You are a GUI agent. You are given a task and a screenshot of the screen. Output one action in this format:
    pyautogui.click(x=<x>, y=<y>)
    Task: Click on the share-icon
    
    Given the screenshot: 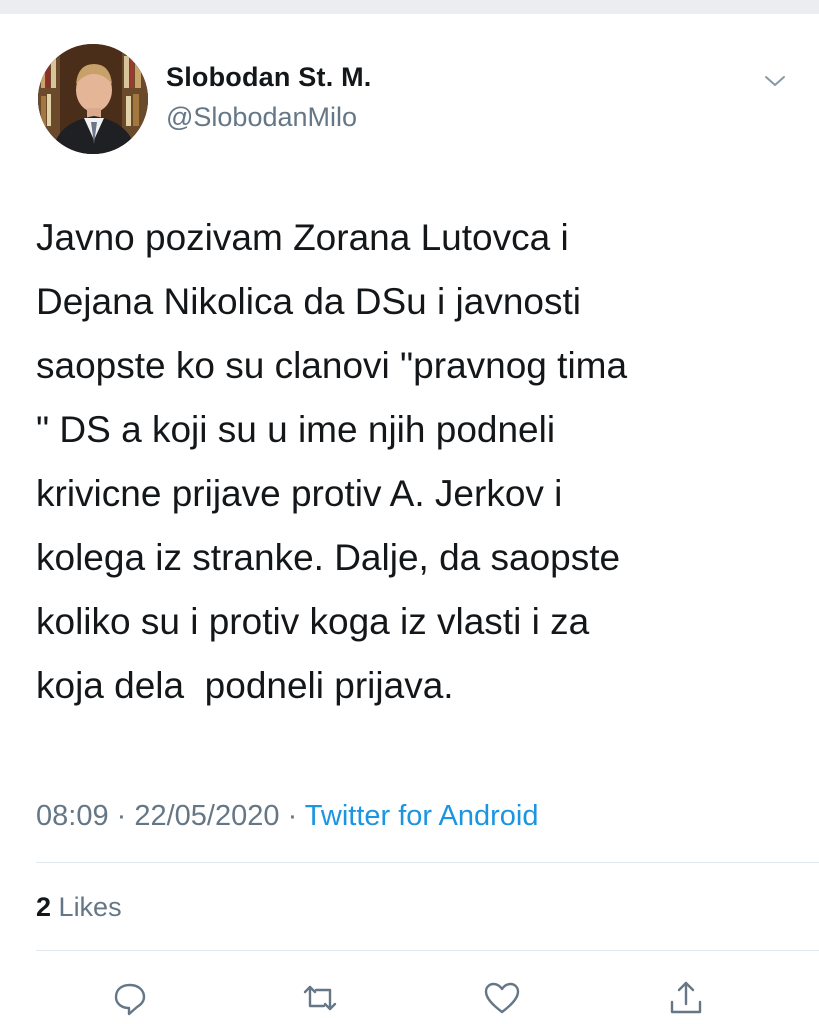 What is the action you would take?
    pyautogui.click(x=686, y=997)
    